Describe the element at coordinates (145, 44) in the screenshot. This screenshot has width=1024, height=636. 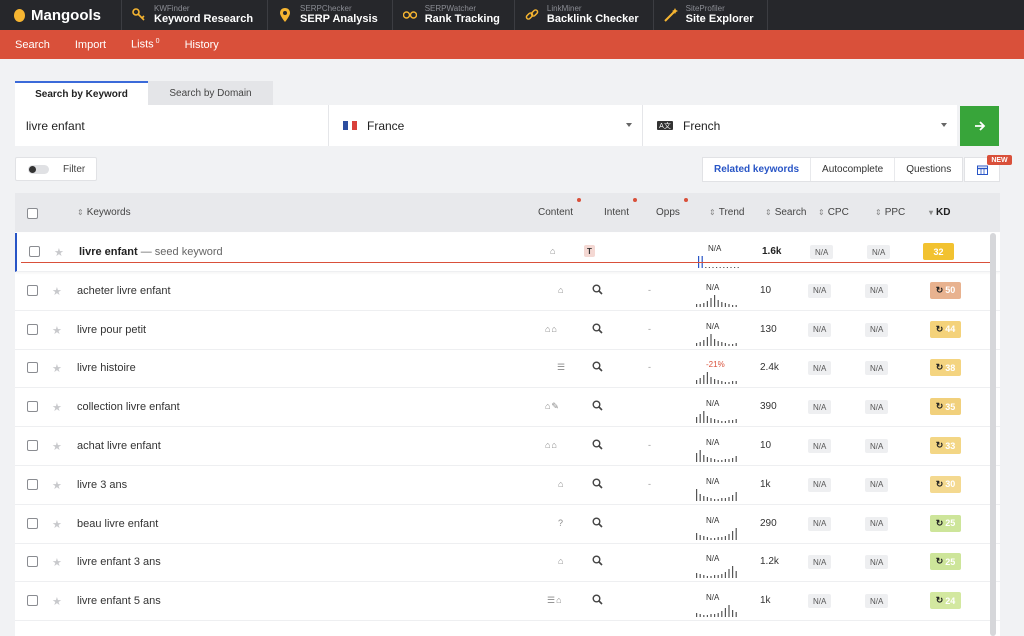
I see `nav-lists: Lists 0` at that location.